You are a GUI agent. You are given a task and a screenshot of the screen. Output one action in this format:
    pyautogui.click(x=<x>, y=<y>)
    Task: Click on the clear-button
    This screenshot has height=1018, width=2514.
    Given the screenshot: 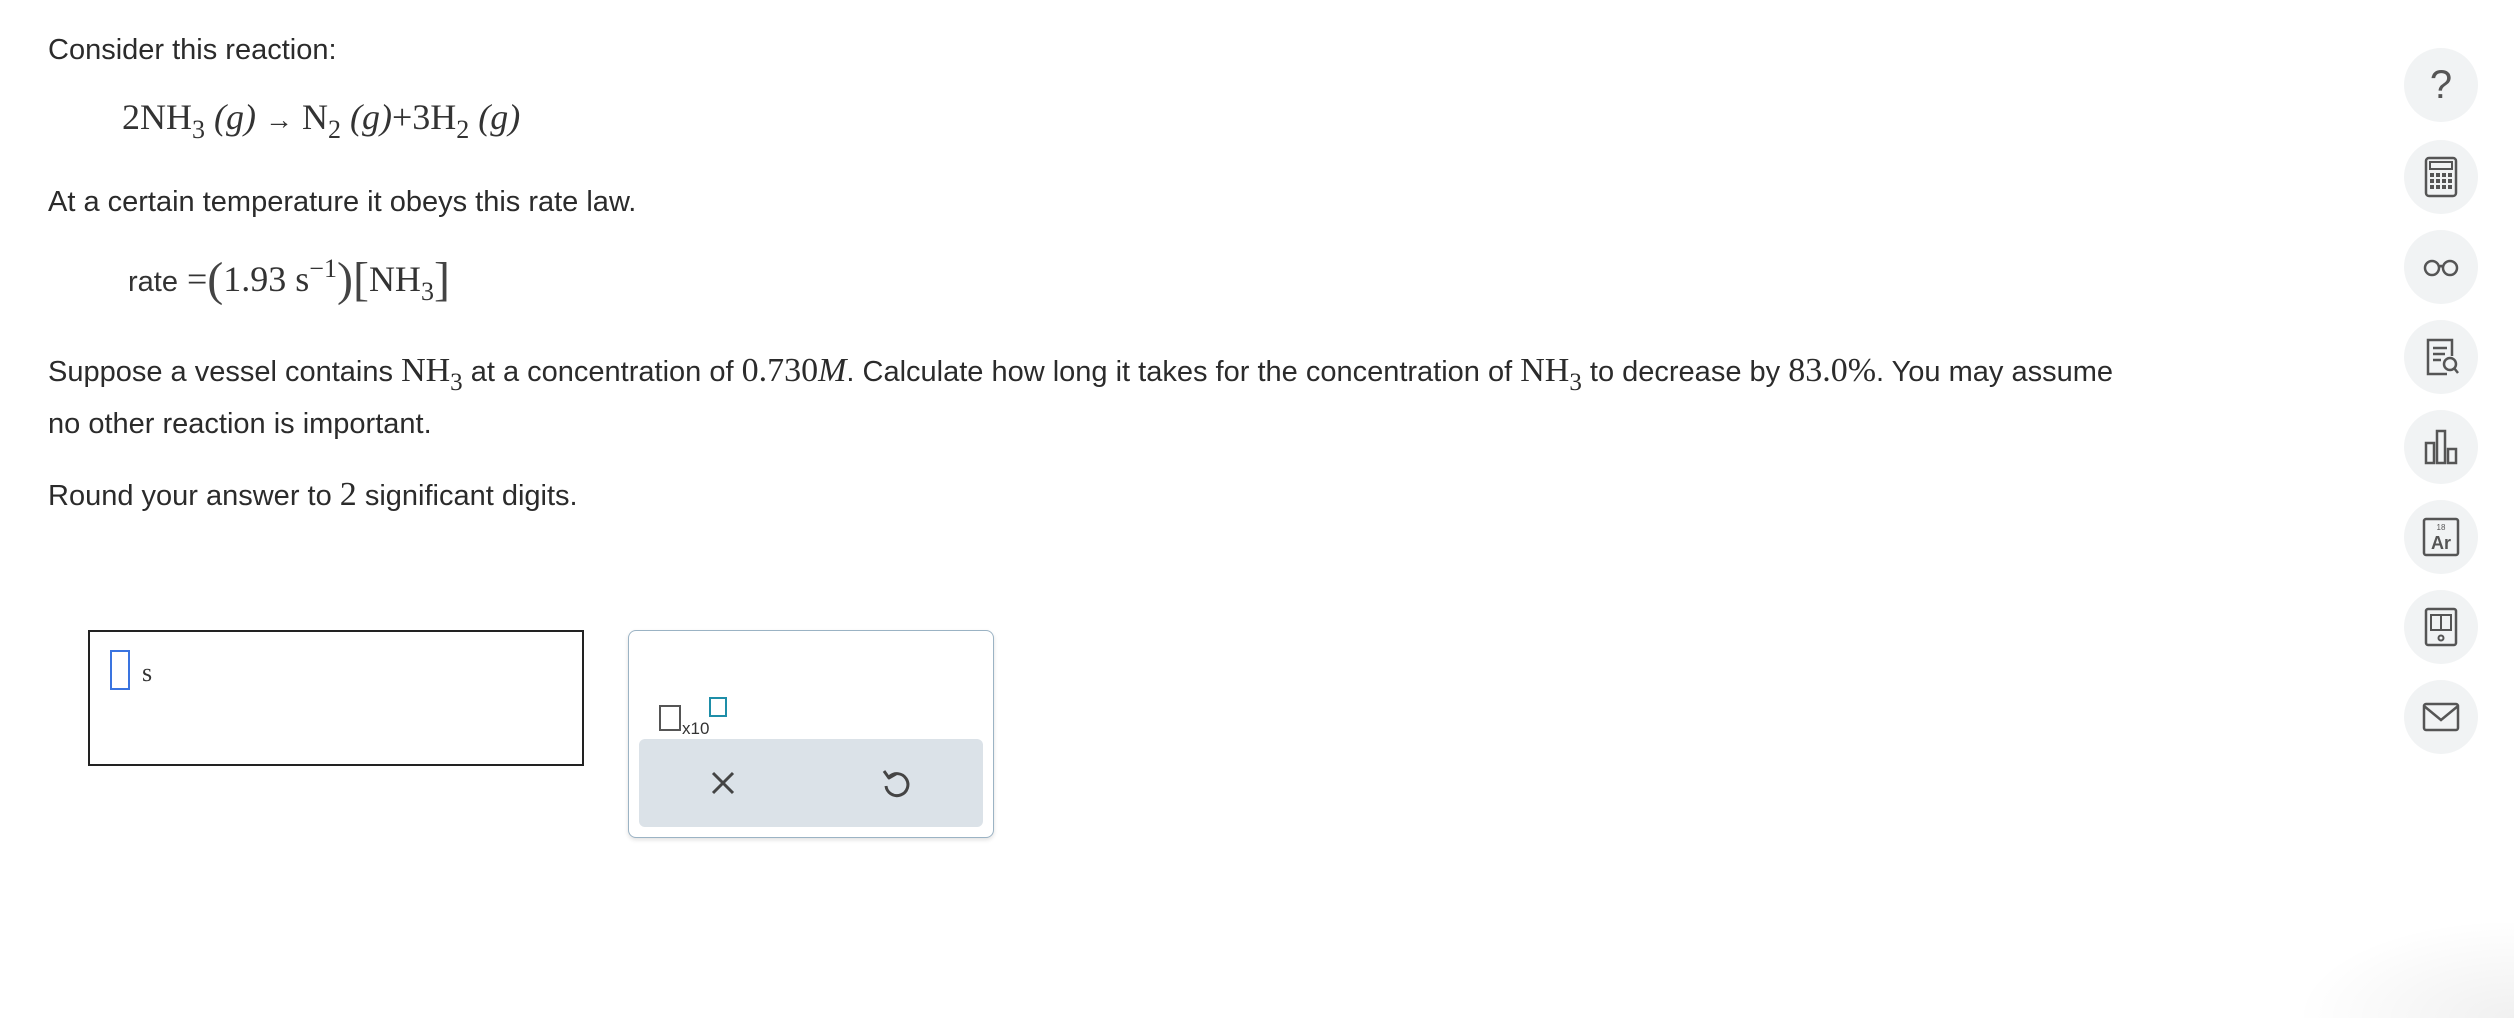 What is the action you would take?
    pyautogui.click(x=723, y=783)
    